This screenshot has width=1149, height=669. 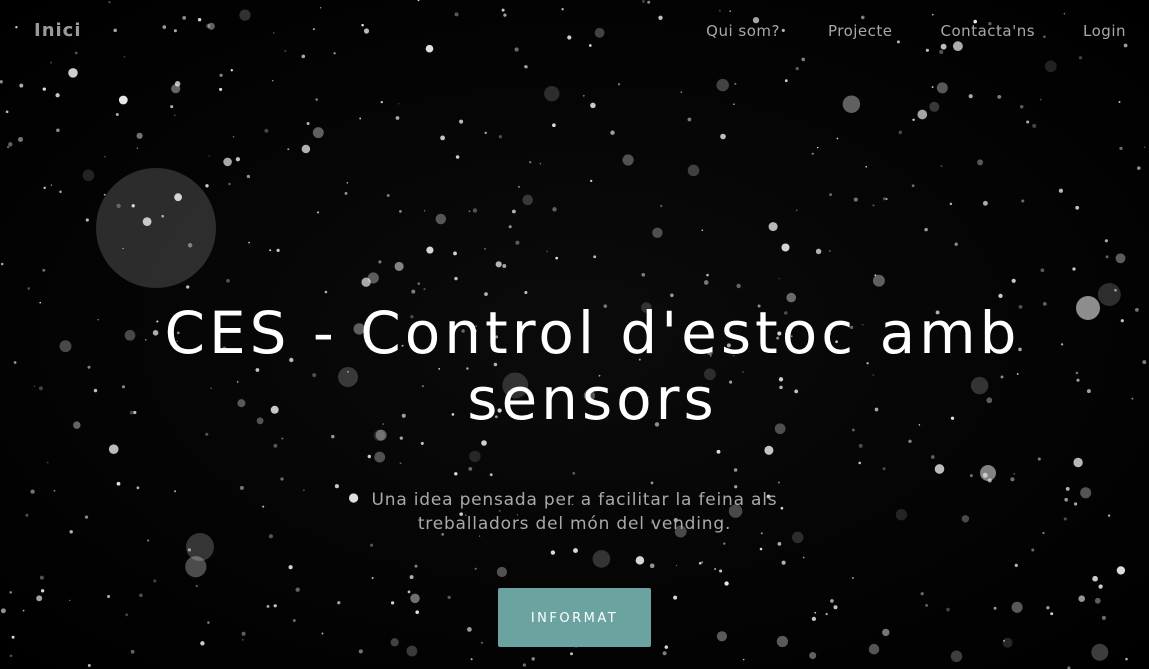 I want to click on nav-link-qui-som: Qui som?, so click(x=743, y=31).